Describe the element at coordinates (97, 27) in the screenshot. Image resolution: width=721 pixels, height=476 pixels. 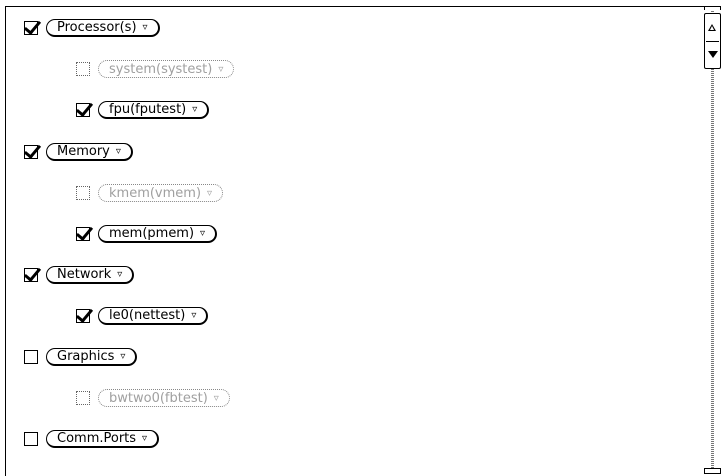
I see `processors-label: Processor(s)` at that location.